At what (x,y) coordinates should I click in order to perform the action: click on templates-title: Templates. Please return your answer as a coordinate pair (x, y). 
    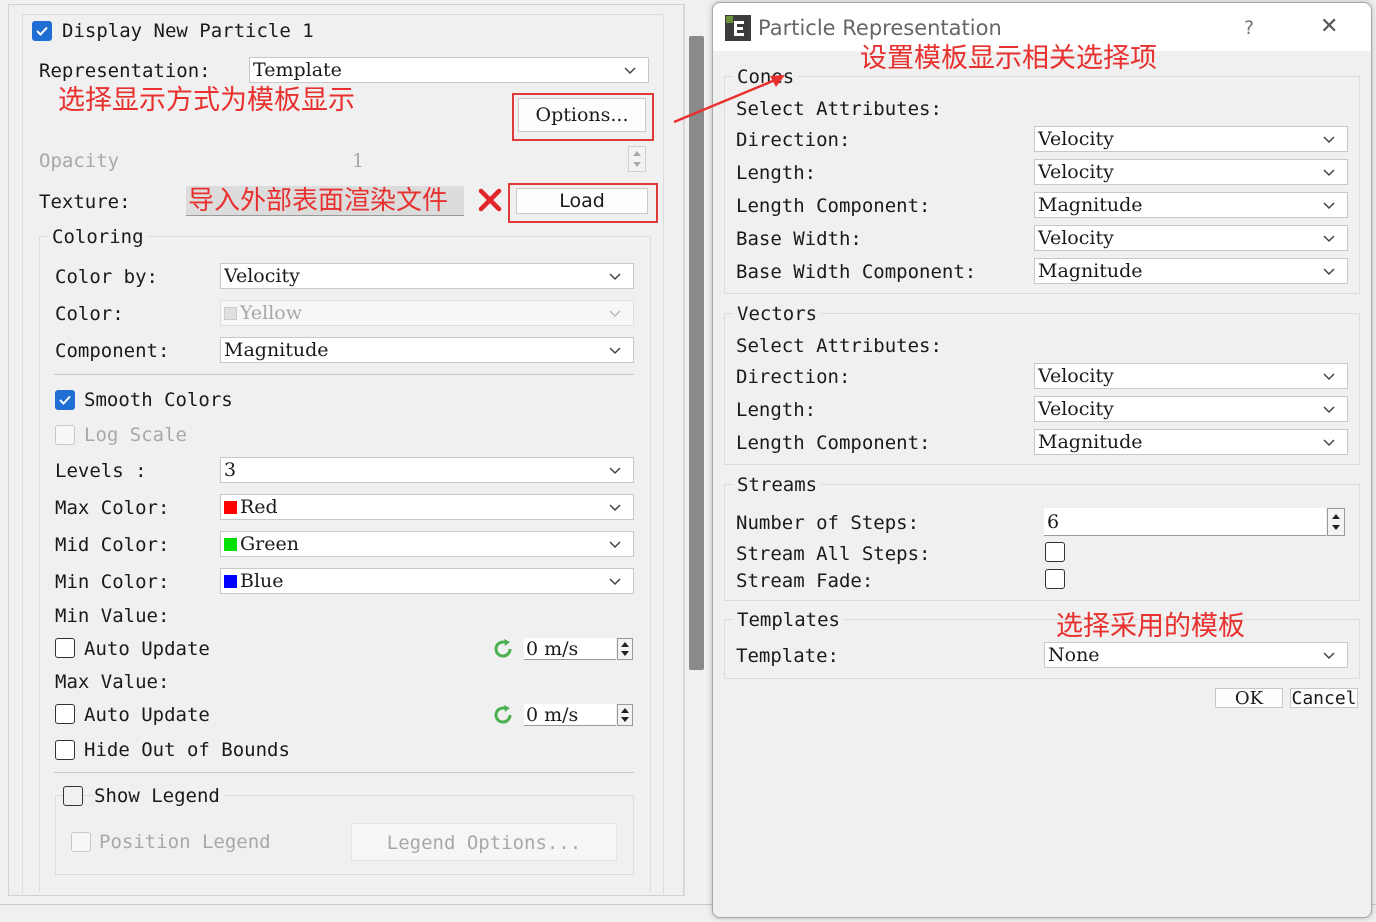
    Looking at the image, I should click on (788, 620).